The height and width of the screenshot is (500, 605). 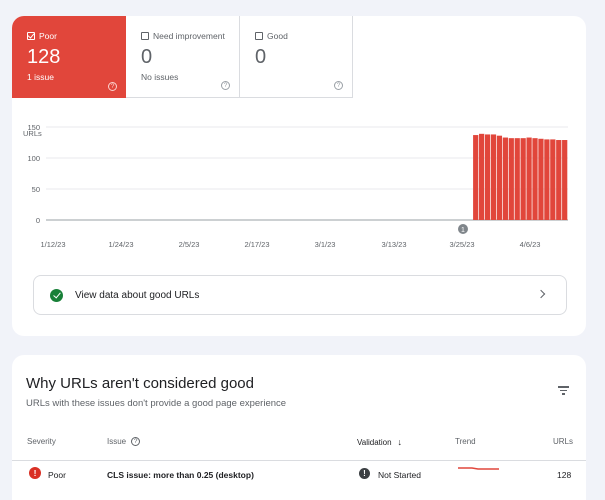 What do you see at coordinates (69, 57) in the screenshot?
I see `tile-poor: Poor 128 1 issue ?` at bounding box center [69, 57].